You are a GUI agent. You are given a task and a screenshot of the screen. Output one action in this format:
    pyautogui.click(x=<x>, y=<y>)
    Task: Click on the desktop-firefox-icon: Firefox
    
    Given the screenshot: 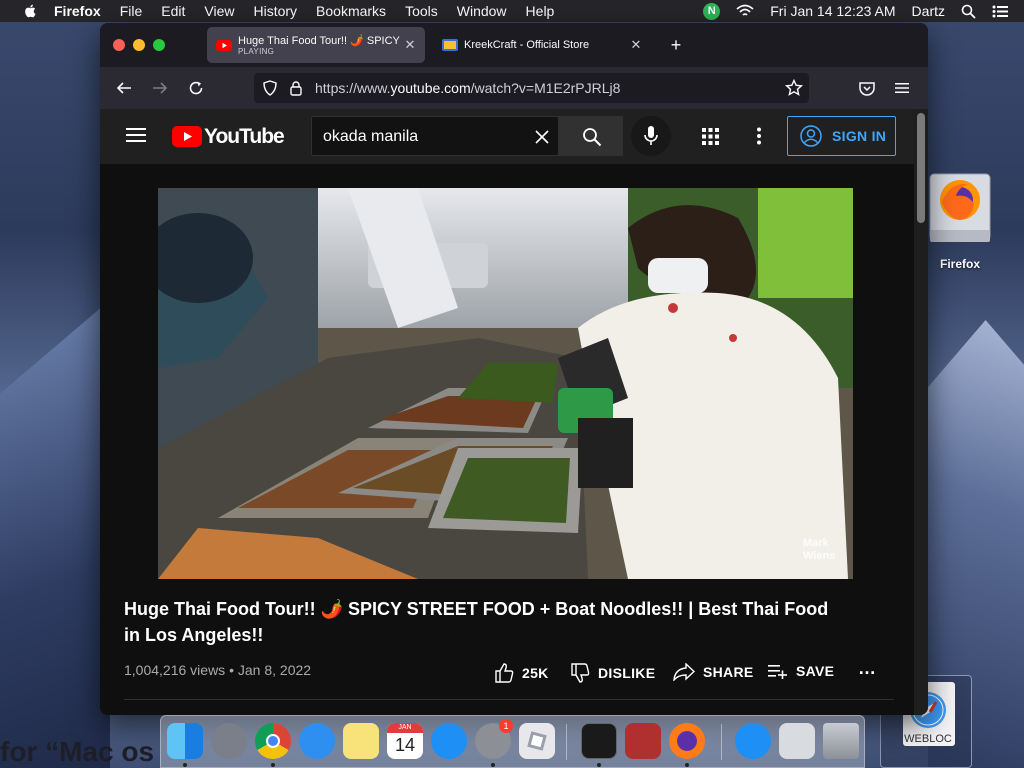 What is the action you would take?
    pyautogui.click(x=960, y=221)
    